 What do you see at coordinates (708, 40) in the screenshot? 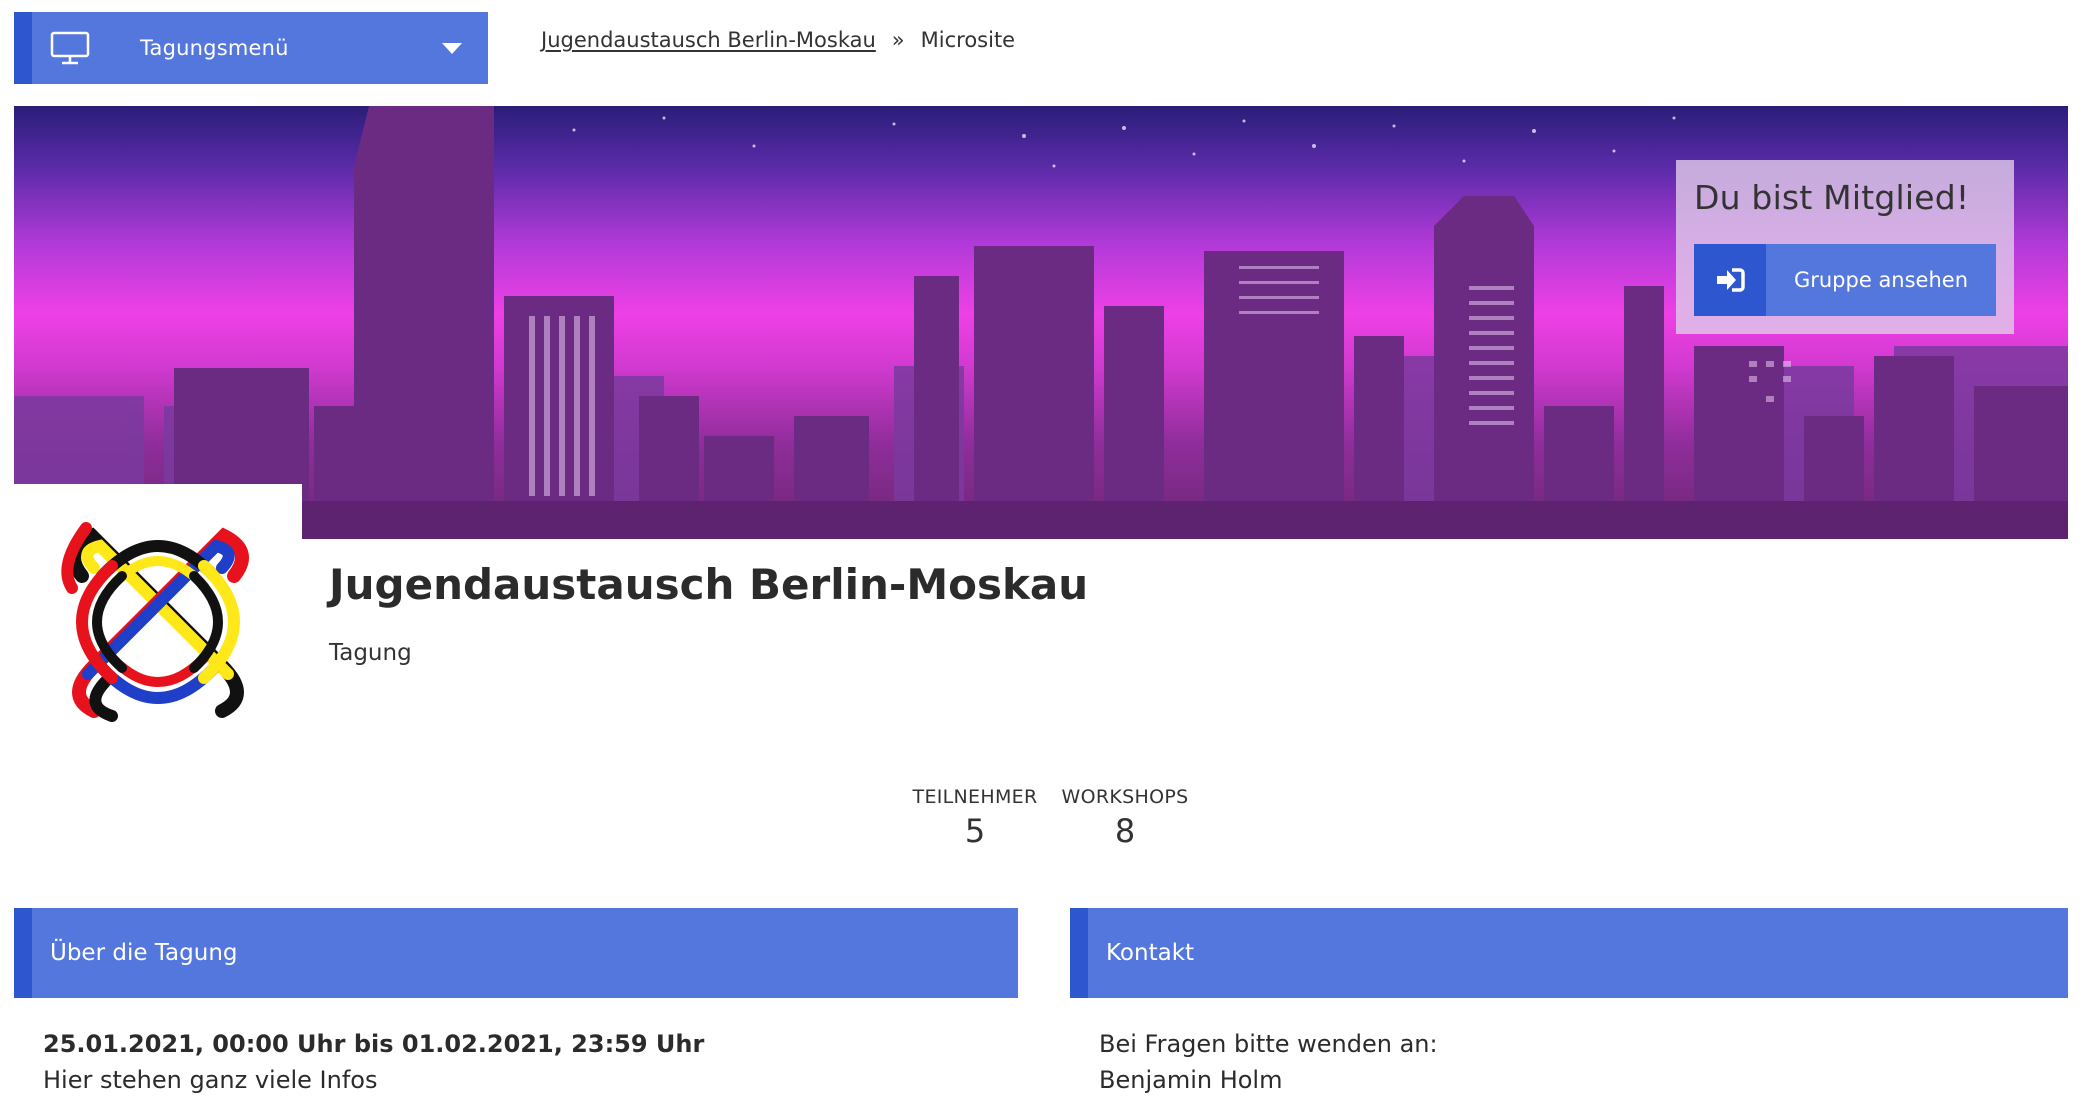
I see `breadcrumb-link-group: Jugendaustausch Berlin-Moskau` at bounding box center [708, 40].